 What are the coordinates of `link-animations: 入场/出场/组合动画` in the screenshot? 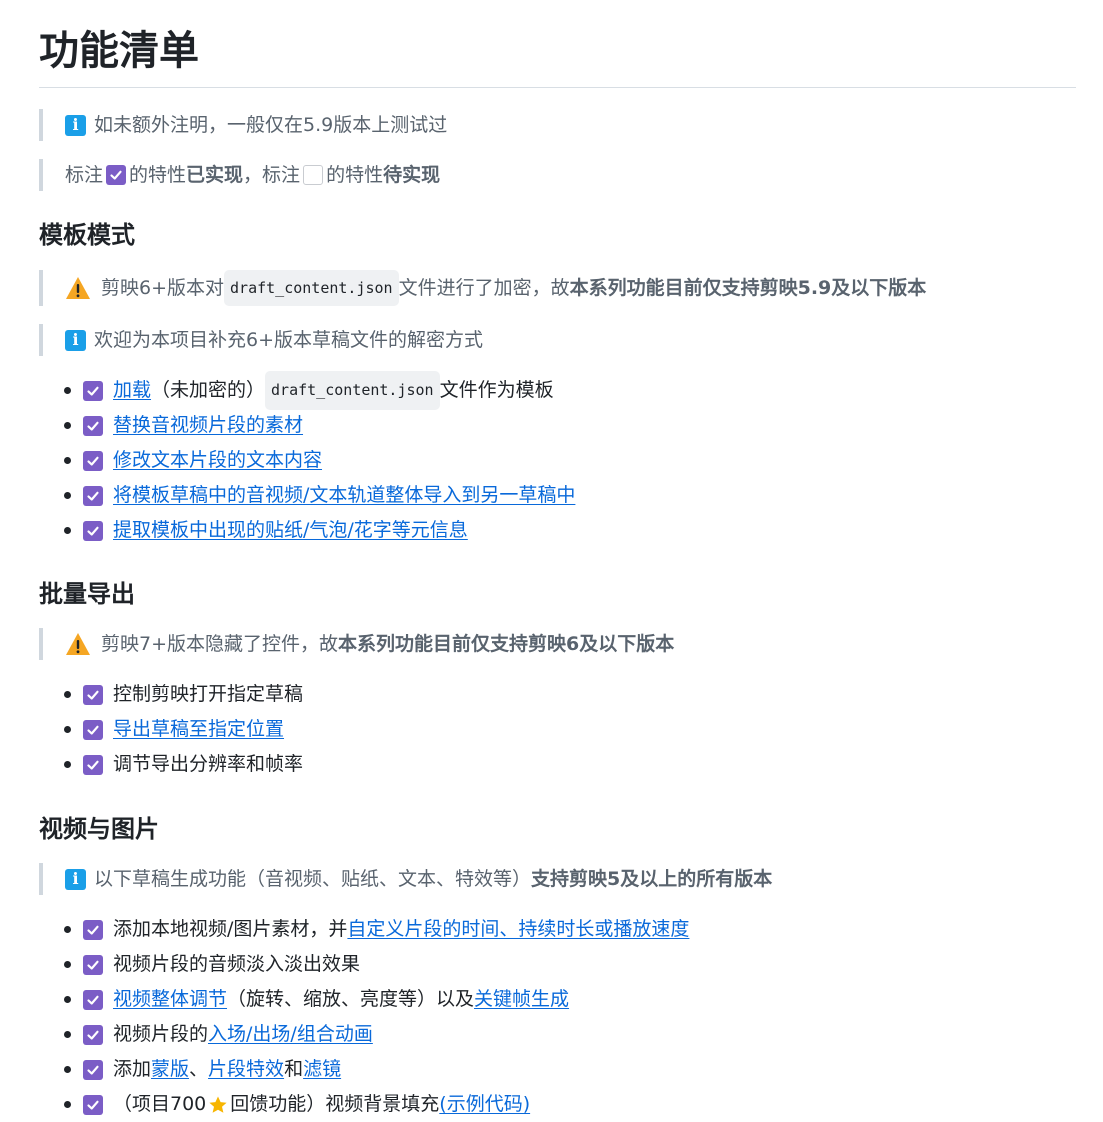 It's located at (290, 1034).